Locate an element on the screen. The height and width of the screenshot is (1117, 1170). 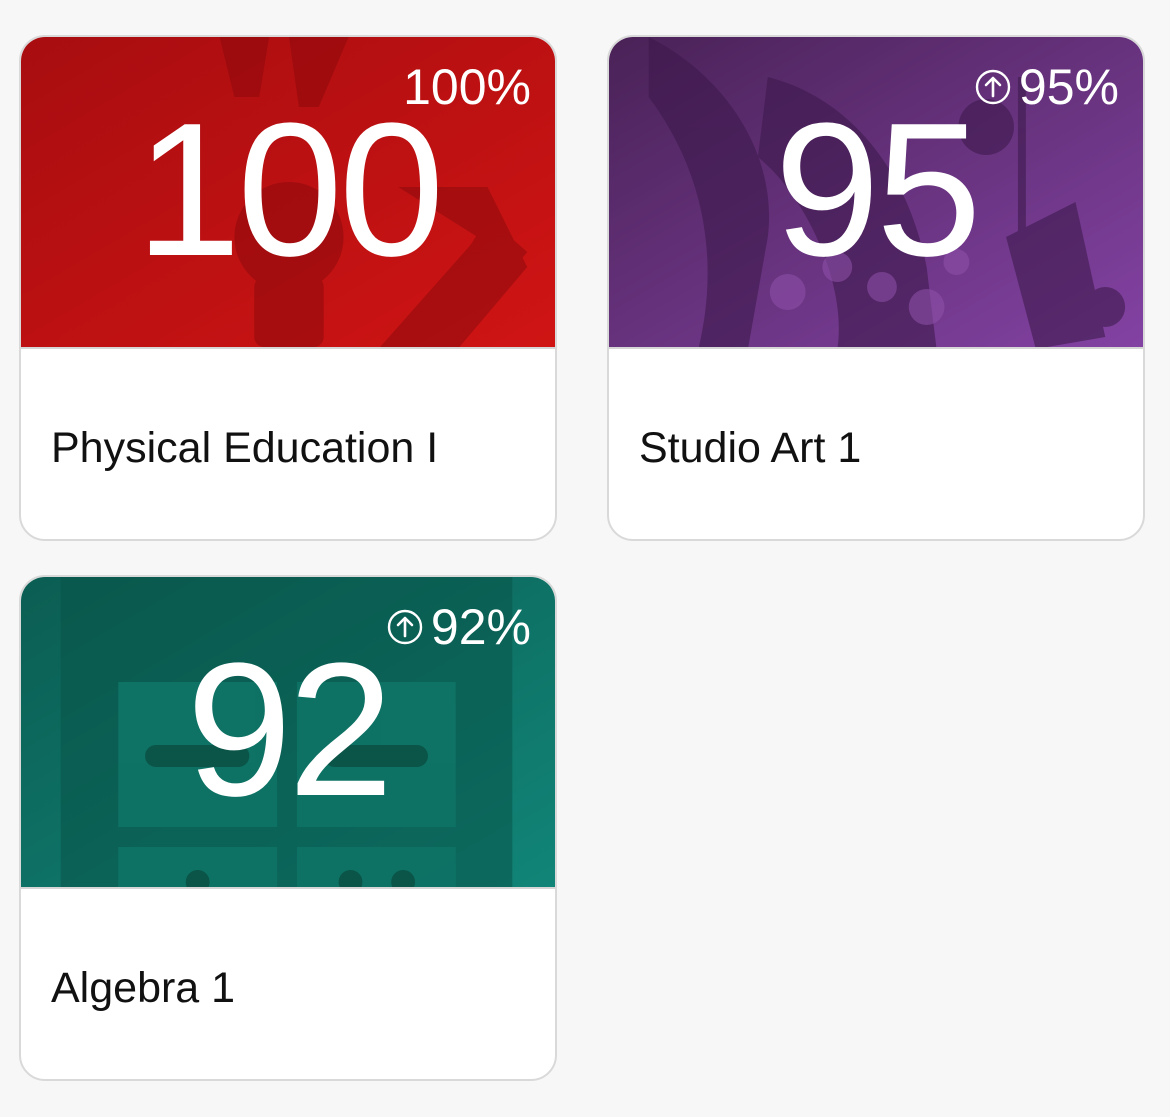
grade-value: 100 is located at coordinates (289, 190).